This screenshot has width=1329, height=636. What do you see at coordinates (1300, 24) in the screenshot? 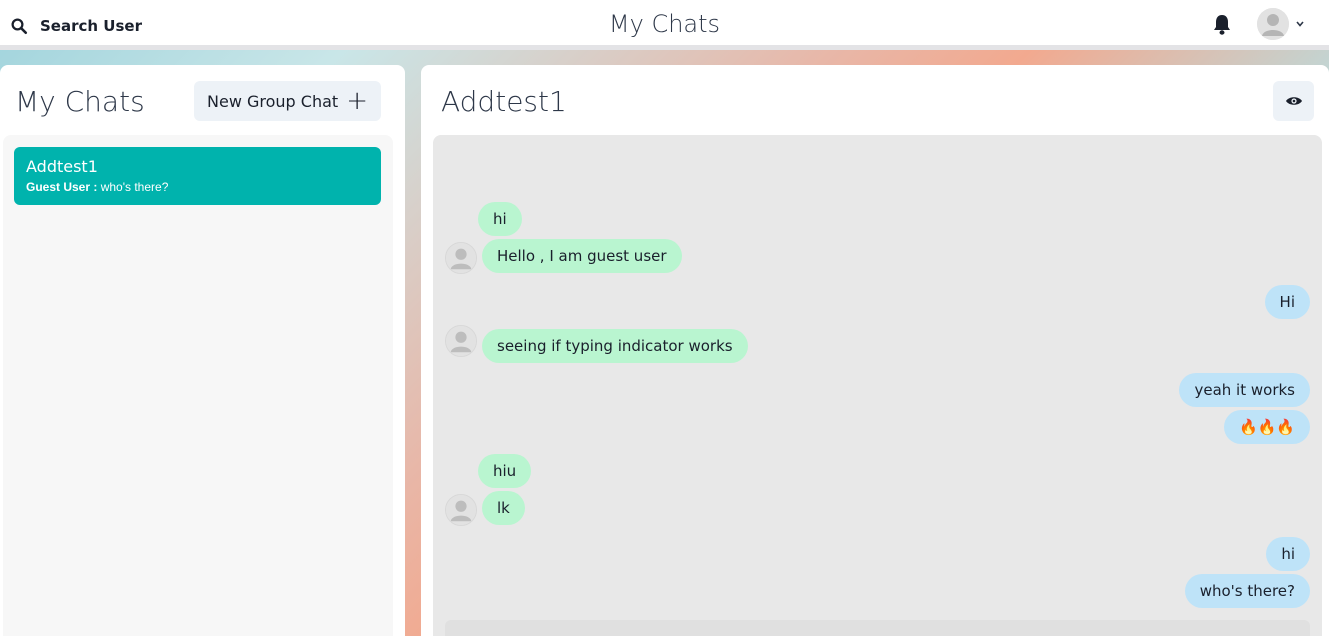
I see `chevron-down-icon` at bounding box center [1300, 24].